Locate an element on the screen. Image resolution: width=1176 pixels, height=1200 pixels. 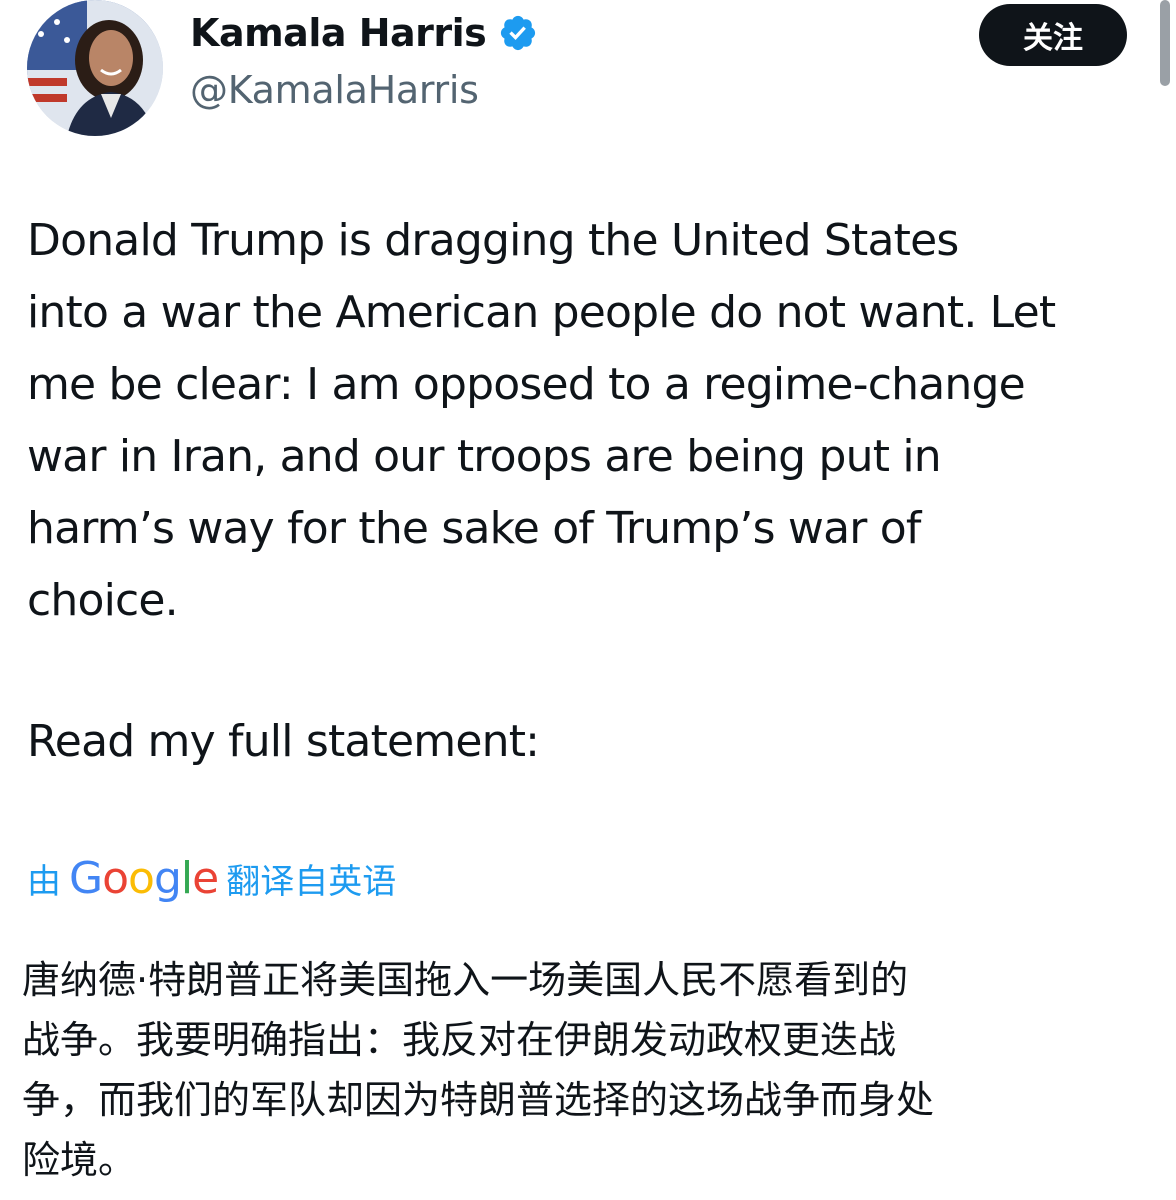
verified-badge-icon is located at coordinates (518, 33).